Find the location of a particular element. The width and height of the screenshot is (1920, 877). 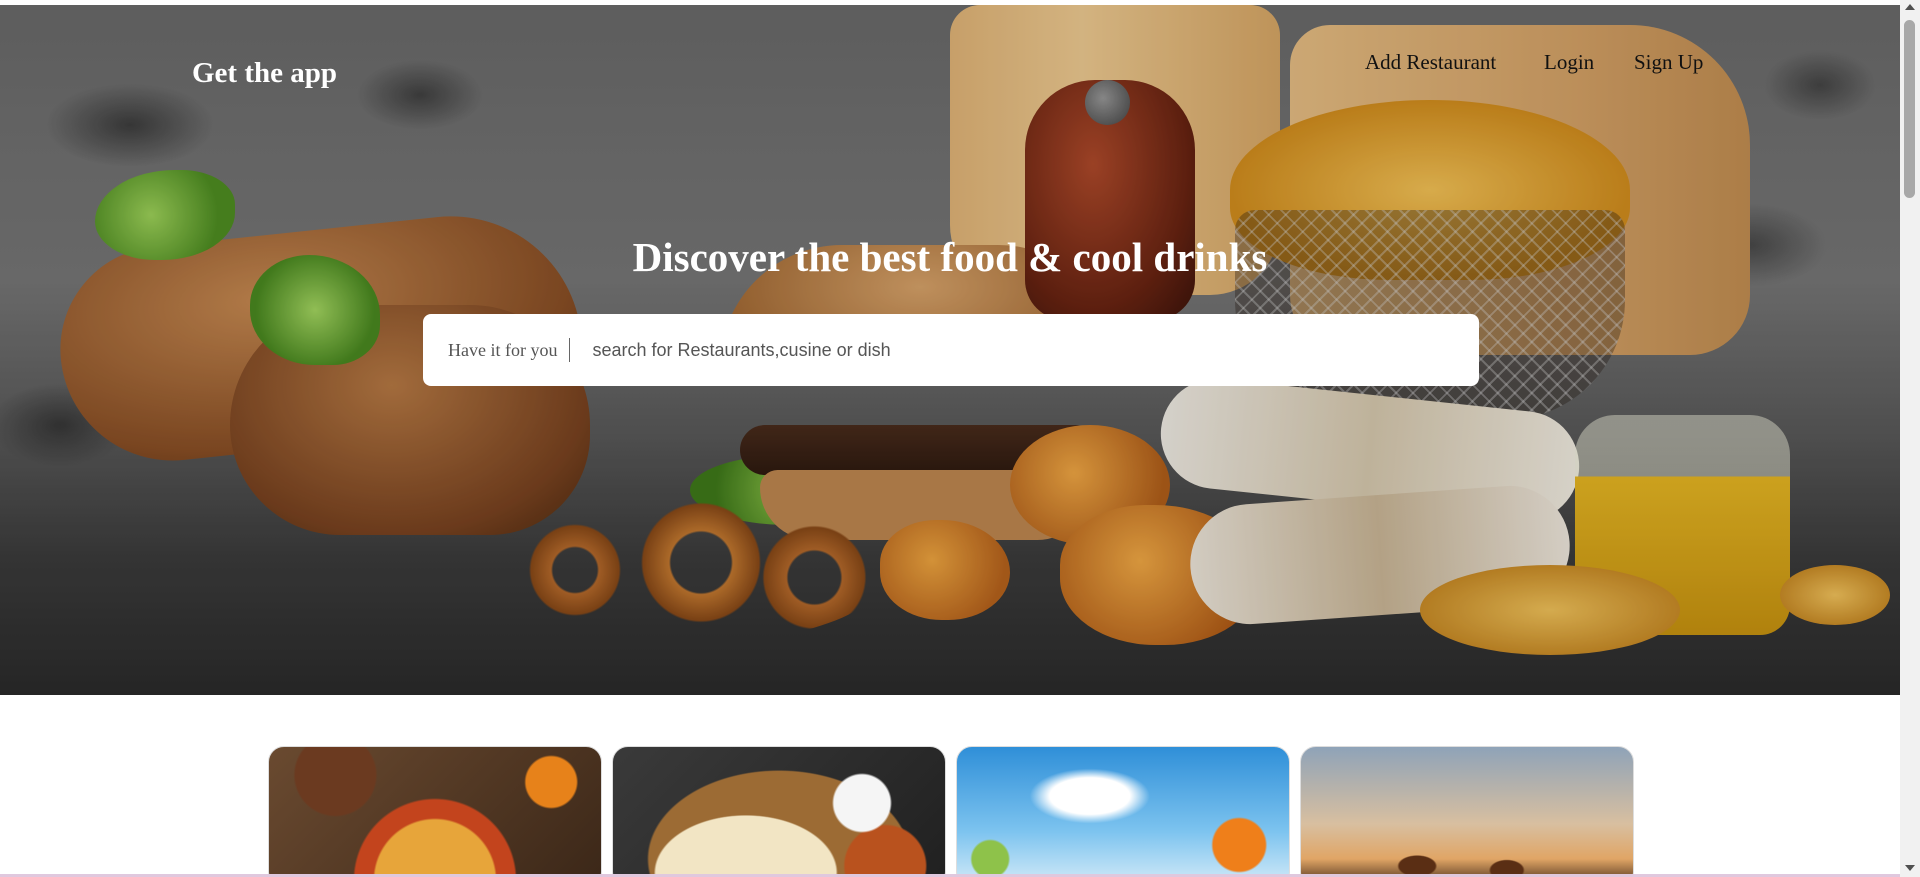

scroll-down-arrow-icon is located at coordinates (1910, 868).